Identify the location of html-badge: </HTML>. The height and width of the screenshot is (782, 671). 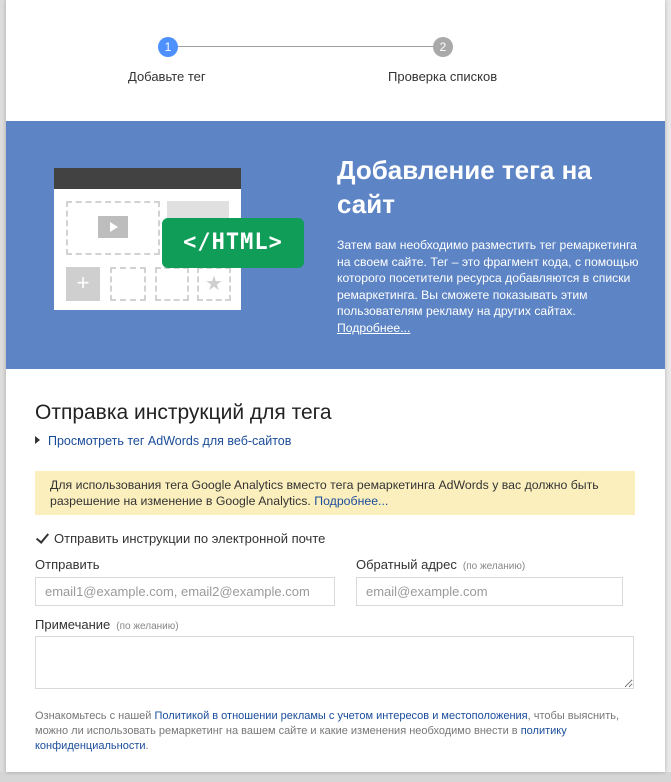
(233, 243).